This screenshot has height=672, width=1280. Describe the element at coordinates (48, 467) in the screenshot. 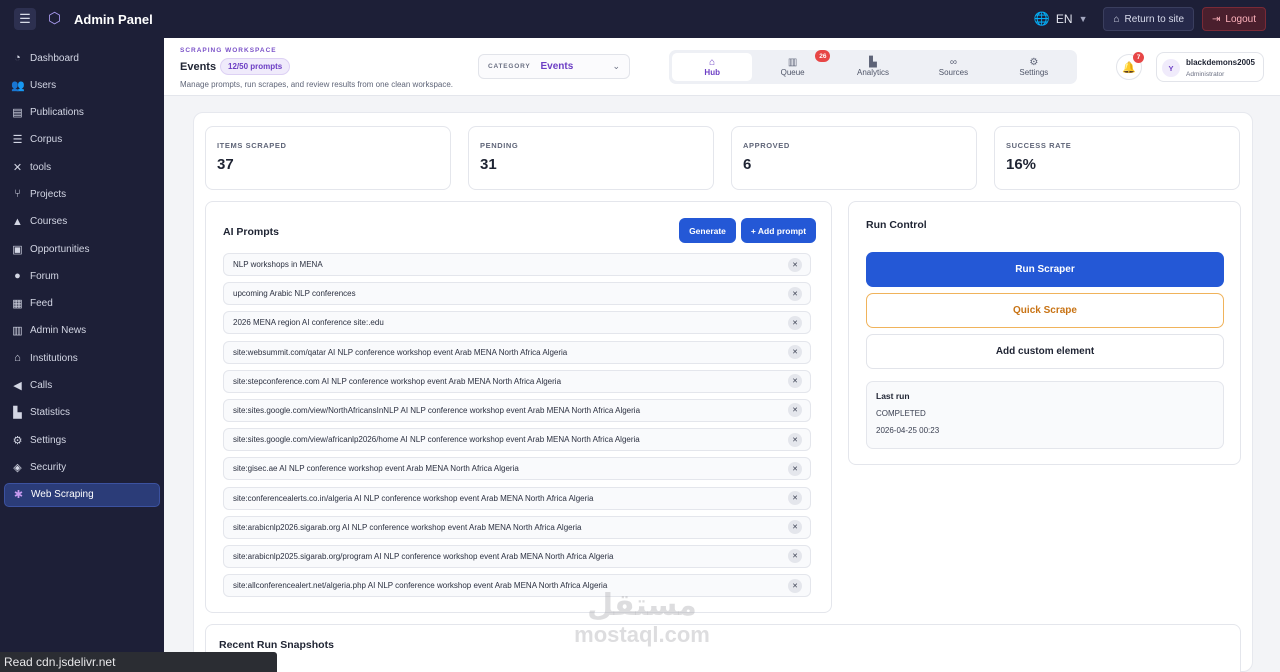

I see `sidebar-item-label: Security` at that location.